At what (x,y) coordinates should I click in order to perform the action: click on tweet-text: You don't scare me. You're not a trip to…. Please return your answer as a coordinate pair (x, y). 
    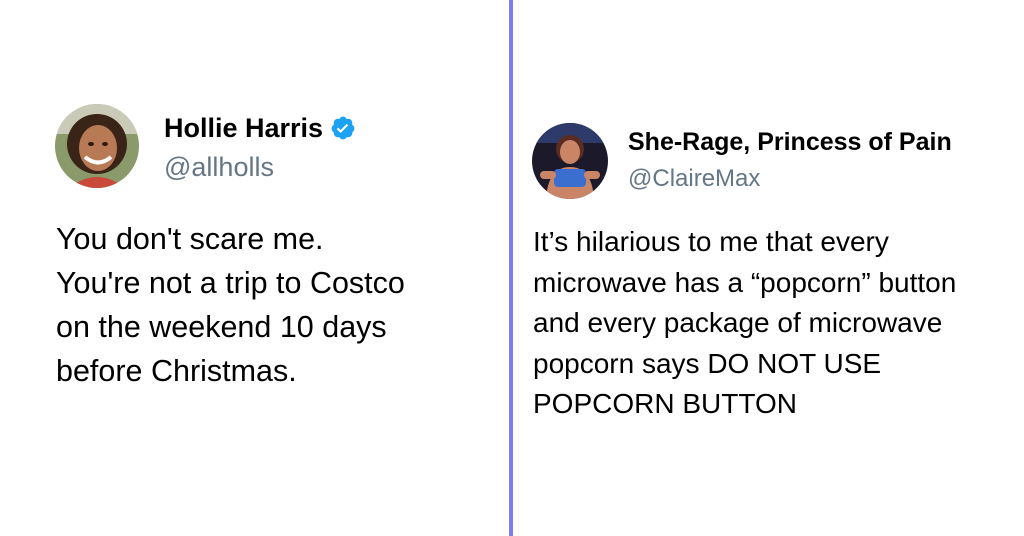
    Looking at the image, I should click on (230, 305).